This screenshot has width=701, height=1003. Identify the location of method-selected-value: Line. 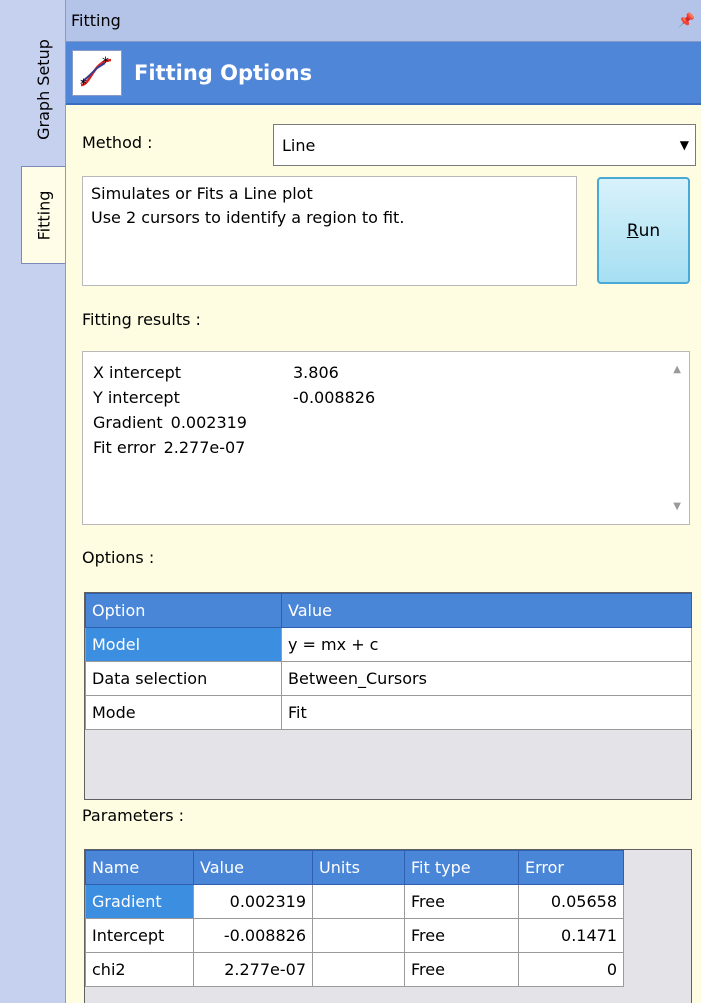
(299, 145).